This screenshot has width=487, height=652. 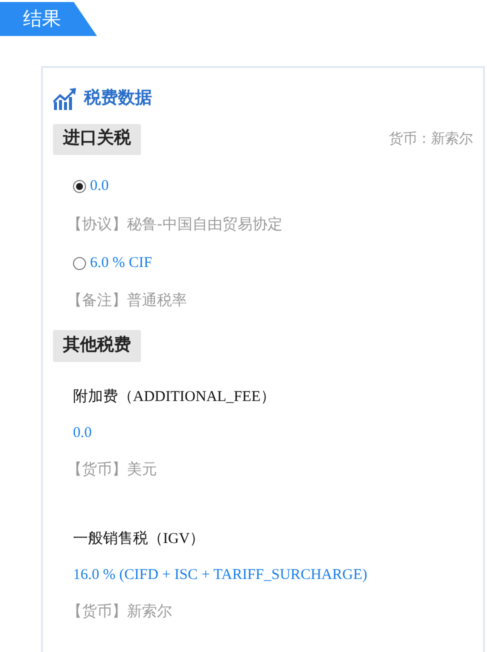 What do you see at coordinates (112, 263) in the screenshot?
I see `rate-option: 6.0 % CIF` at bounding box center [112, 263].